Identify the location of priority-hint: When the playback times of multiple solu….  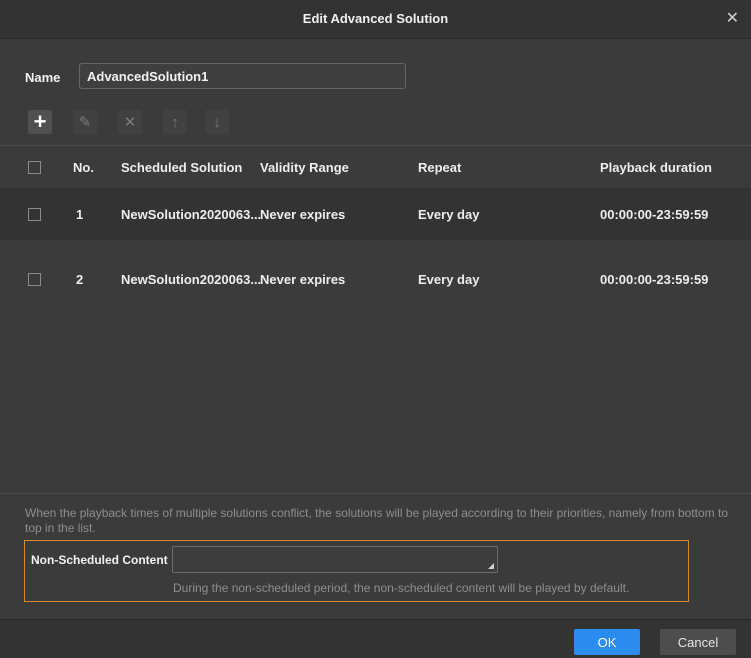
(376, 520).